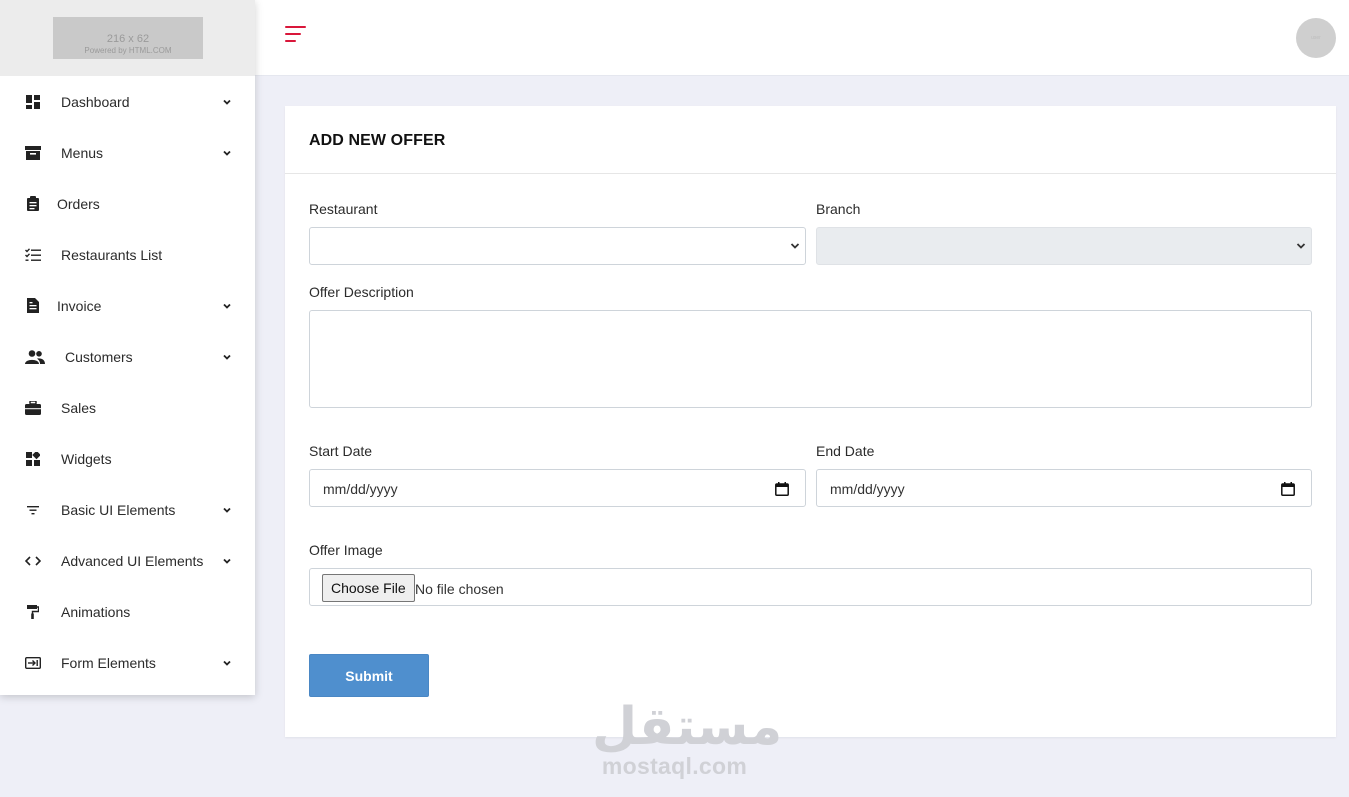 The height and width of the screenshot is (797, 1349). I want to click on sidebar-item-label: Basic UI Elements, so click(118, 509).